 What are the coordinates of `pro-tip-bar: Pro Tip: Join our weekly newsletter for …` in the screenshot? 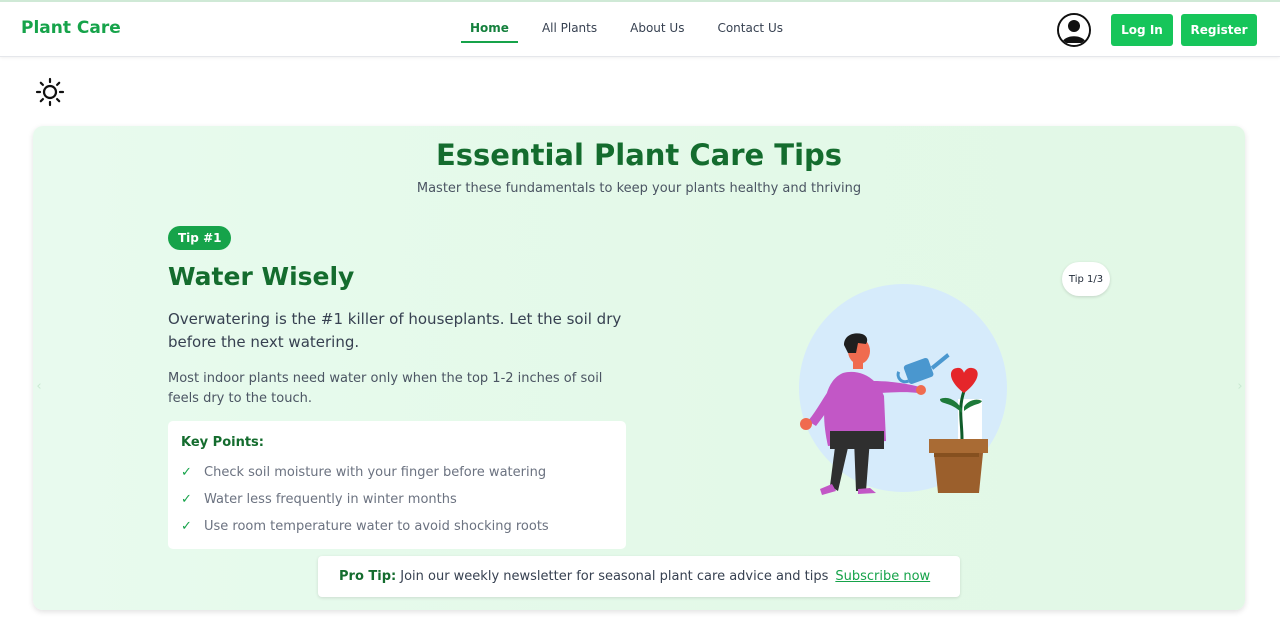 It's located at (639, 576).